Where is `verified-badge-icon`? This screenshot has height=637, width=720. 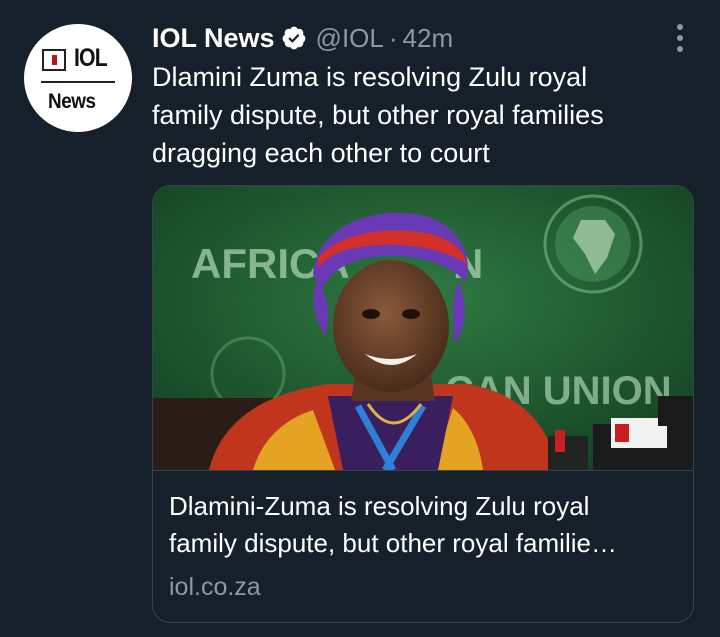
verified-badge-icon is located at coordinates (293, 38).